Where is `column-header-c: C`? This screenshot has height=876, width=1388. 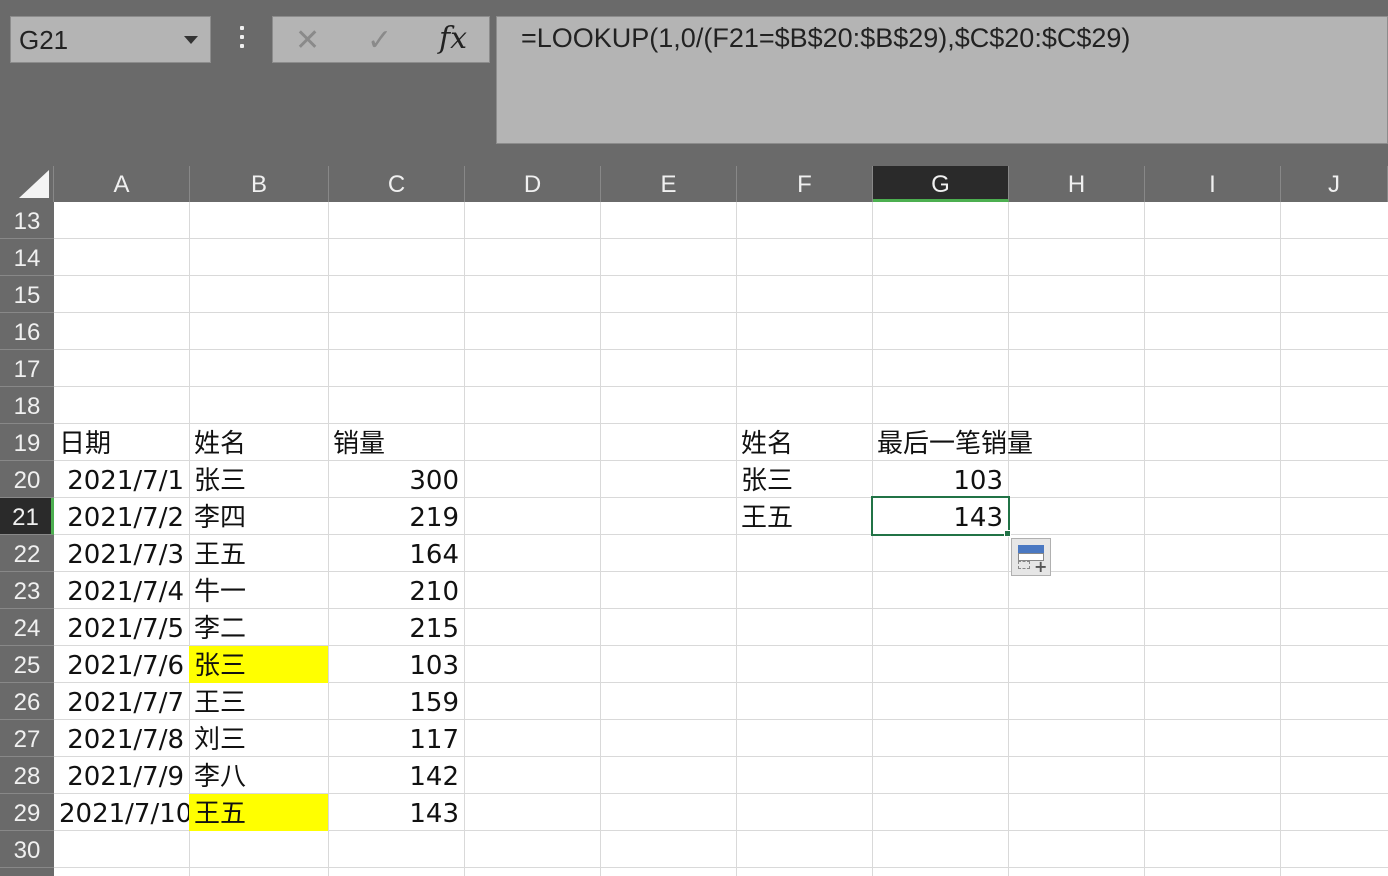
column-header-c: C is located at coordinates (397, 184).